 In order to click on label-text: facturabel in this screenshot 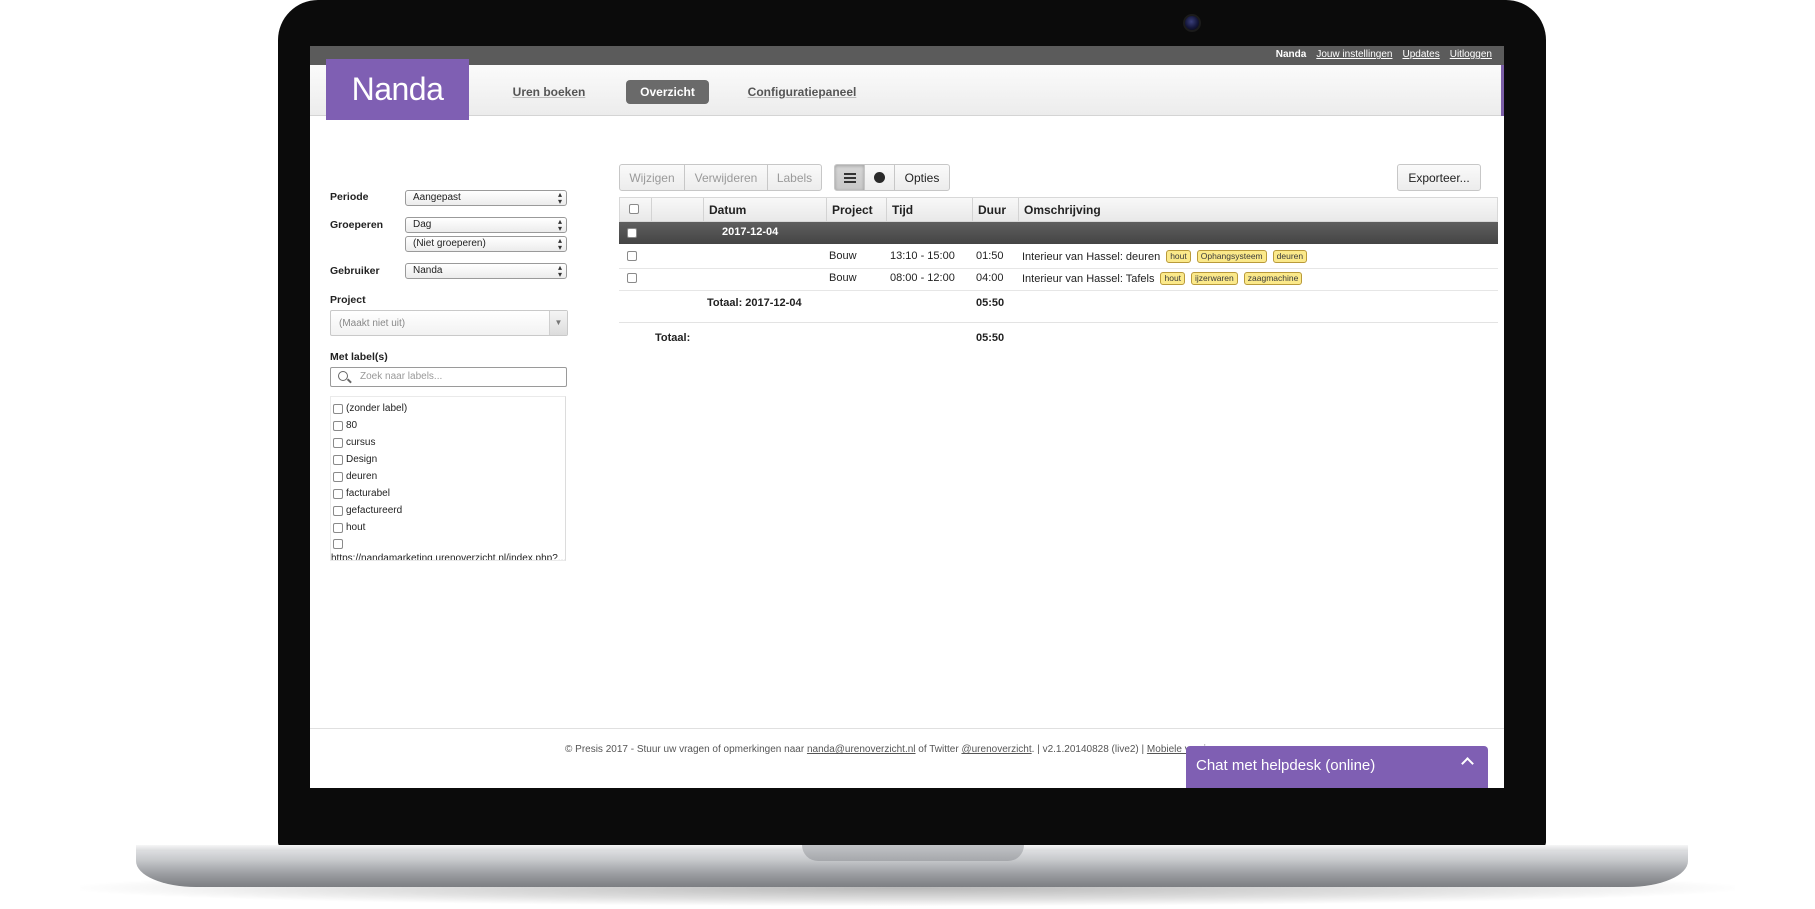, I will do `click(368, 493)`.